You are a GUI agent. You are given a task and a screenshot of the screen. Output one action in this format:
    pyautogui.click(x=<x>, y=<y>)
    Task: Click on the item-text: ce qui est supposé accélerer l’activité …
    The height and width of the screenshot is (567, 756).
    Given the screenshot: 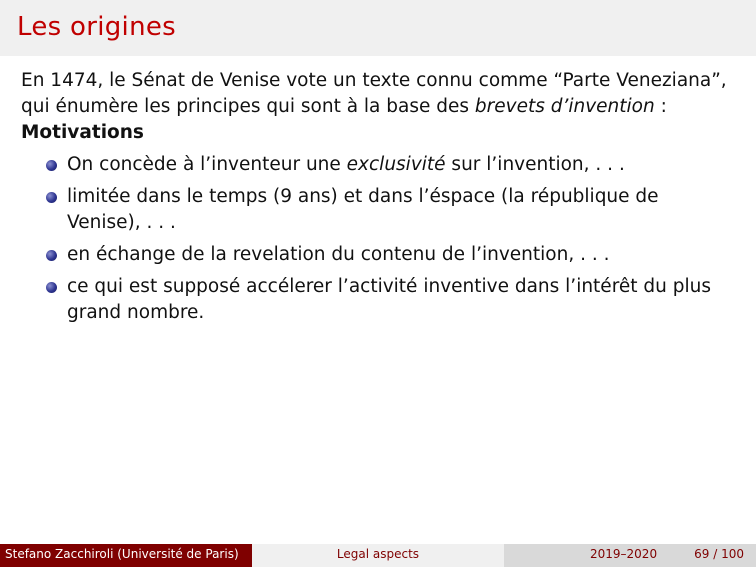 What is the action you would take?
    pyautogui.click(x=389, y=299)
    